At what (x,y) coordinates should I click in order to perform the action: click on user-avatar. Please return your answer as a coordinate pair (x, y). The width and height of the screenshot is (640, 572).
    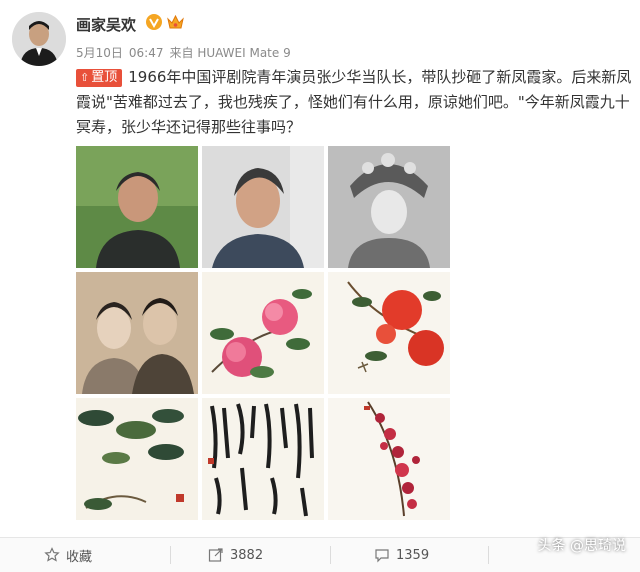
    Looking at the image, I should click on (39, 39).